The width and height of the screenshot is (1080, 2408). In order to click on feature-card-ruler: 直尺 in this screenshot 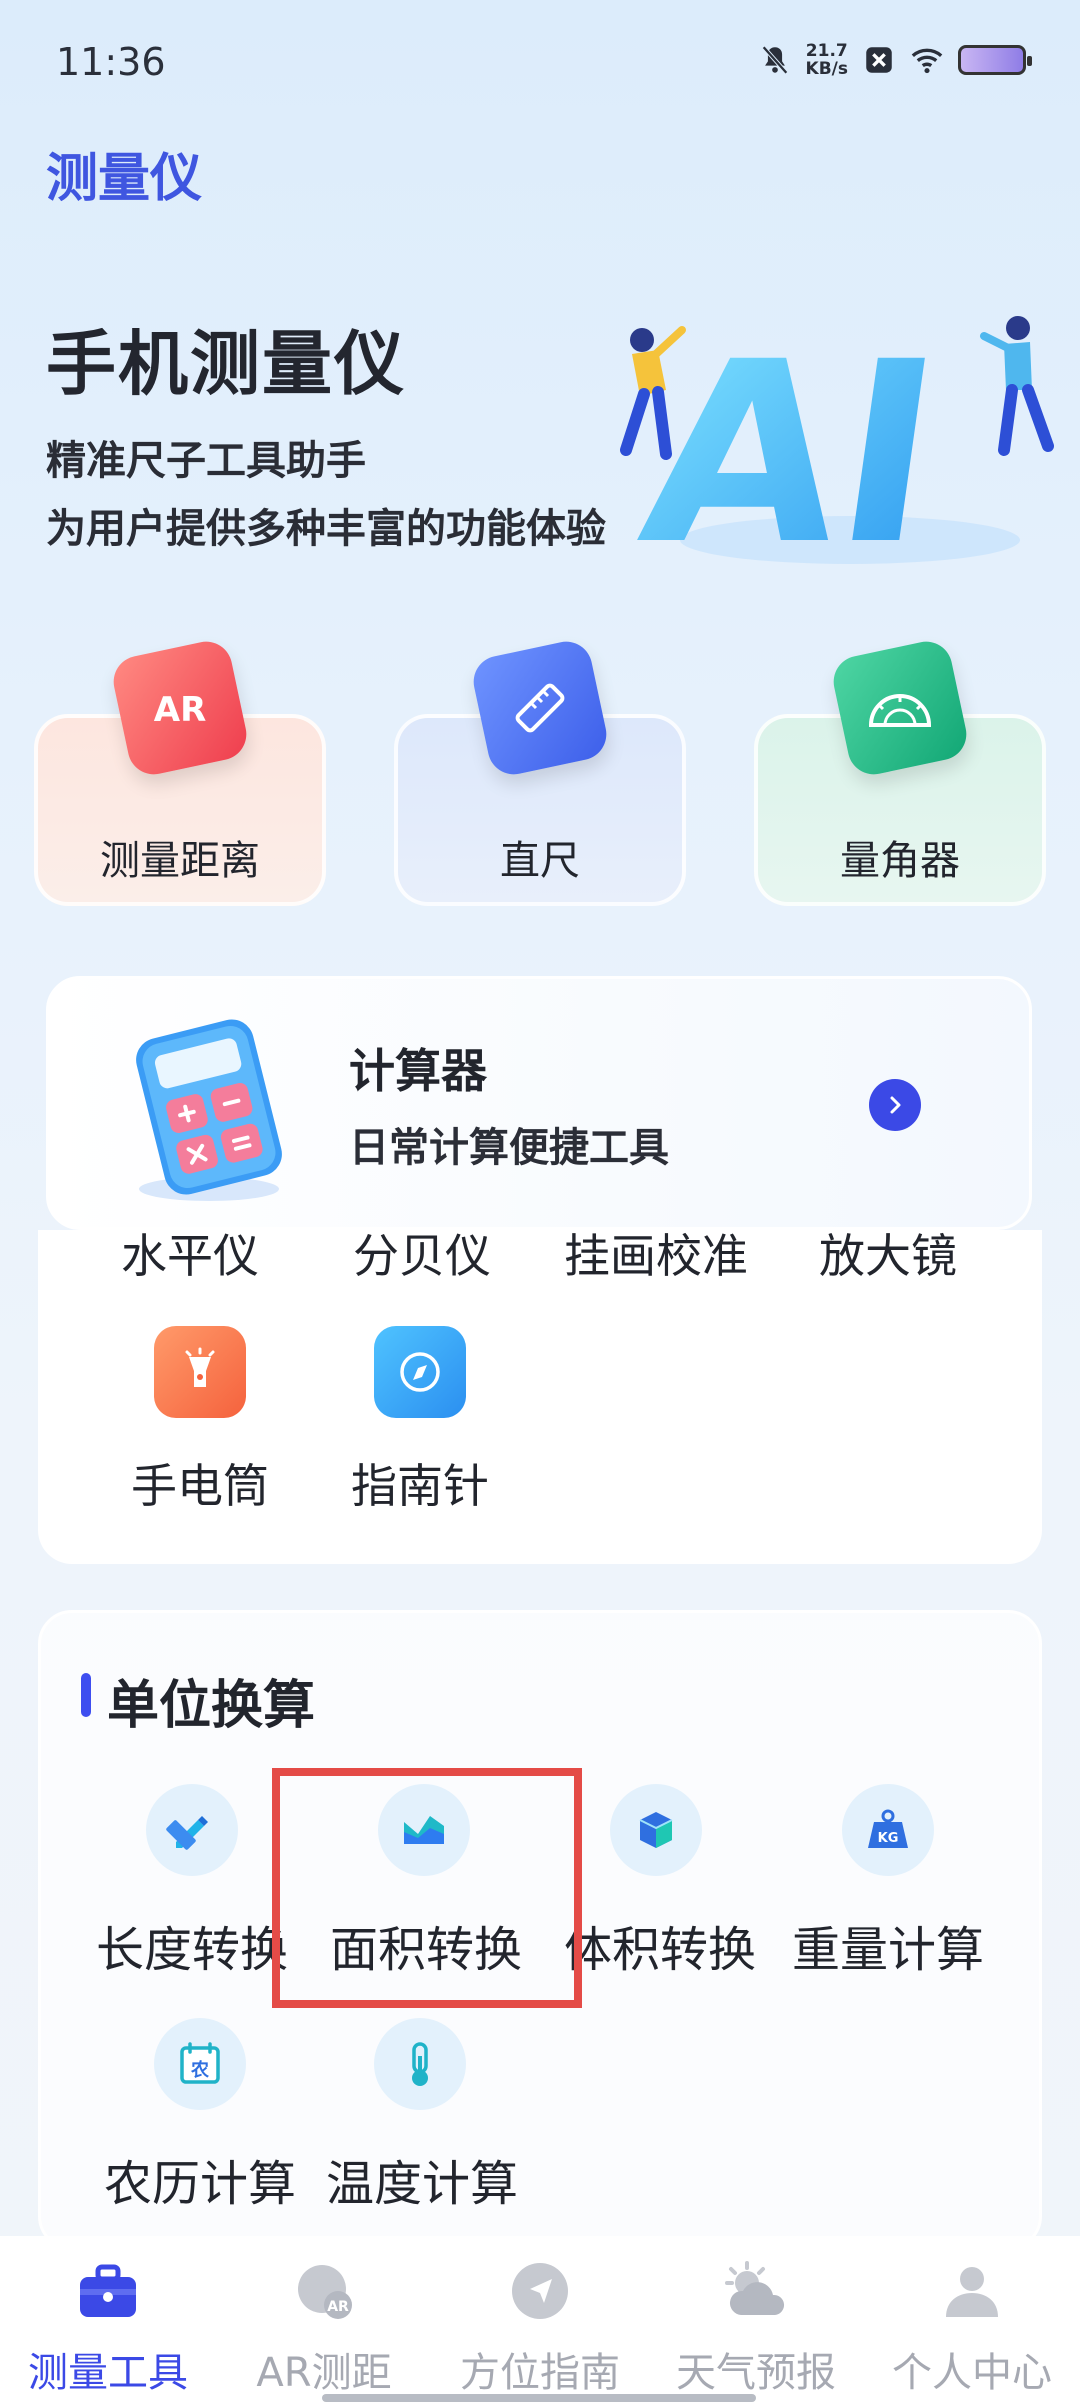, I will do `click(540, 771)`.